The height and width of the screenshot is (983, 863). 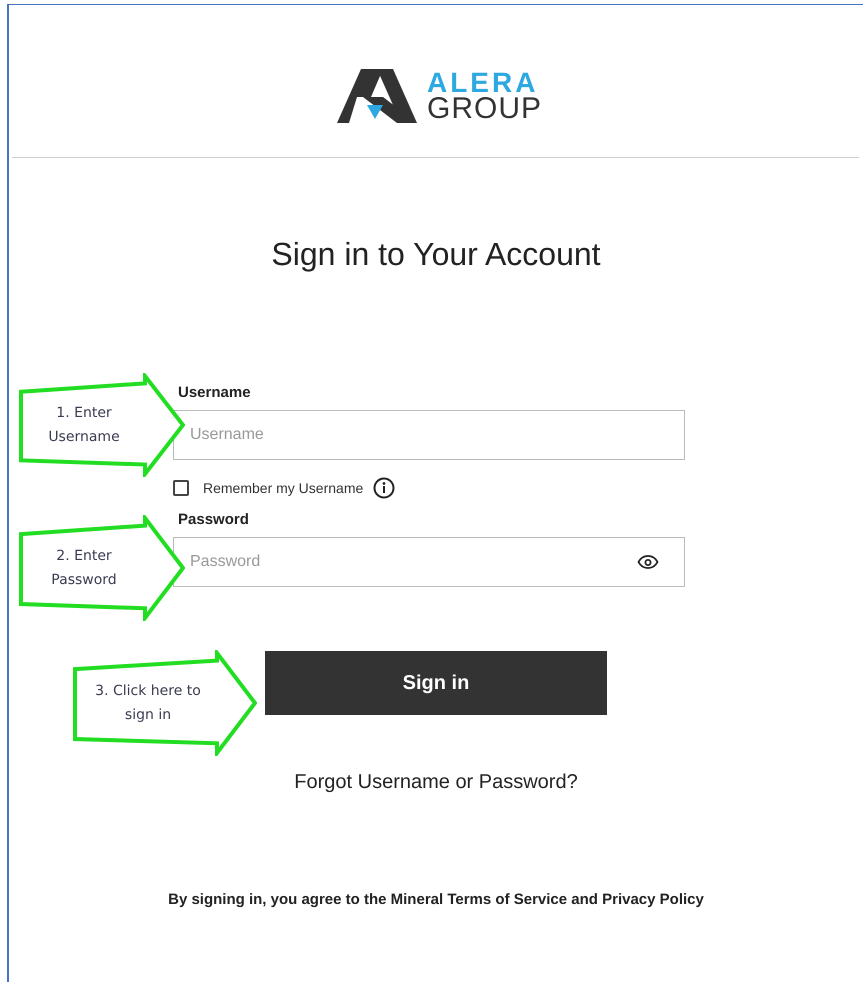 I want to click on forgot-link: Forgot Username or Password?, so click(x=436, y=782).